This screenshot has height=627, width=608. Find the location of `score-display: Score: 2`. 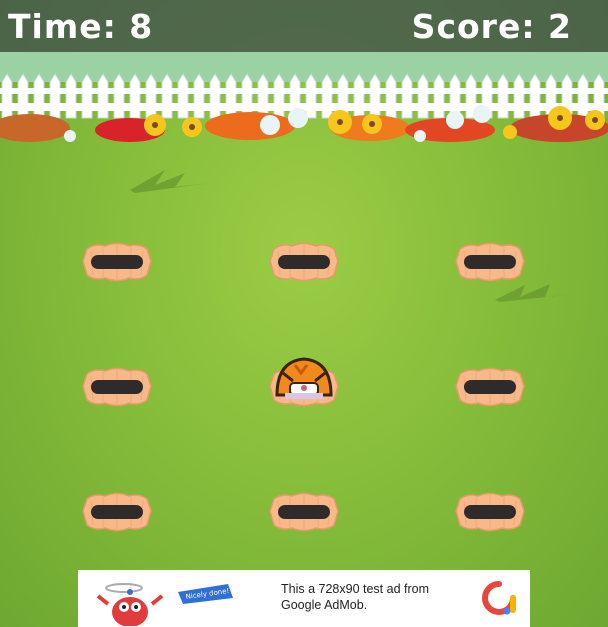

score-display: Score: 2 is located at coordinates (492, 26).